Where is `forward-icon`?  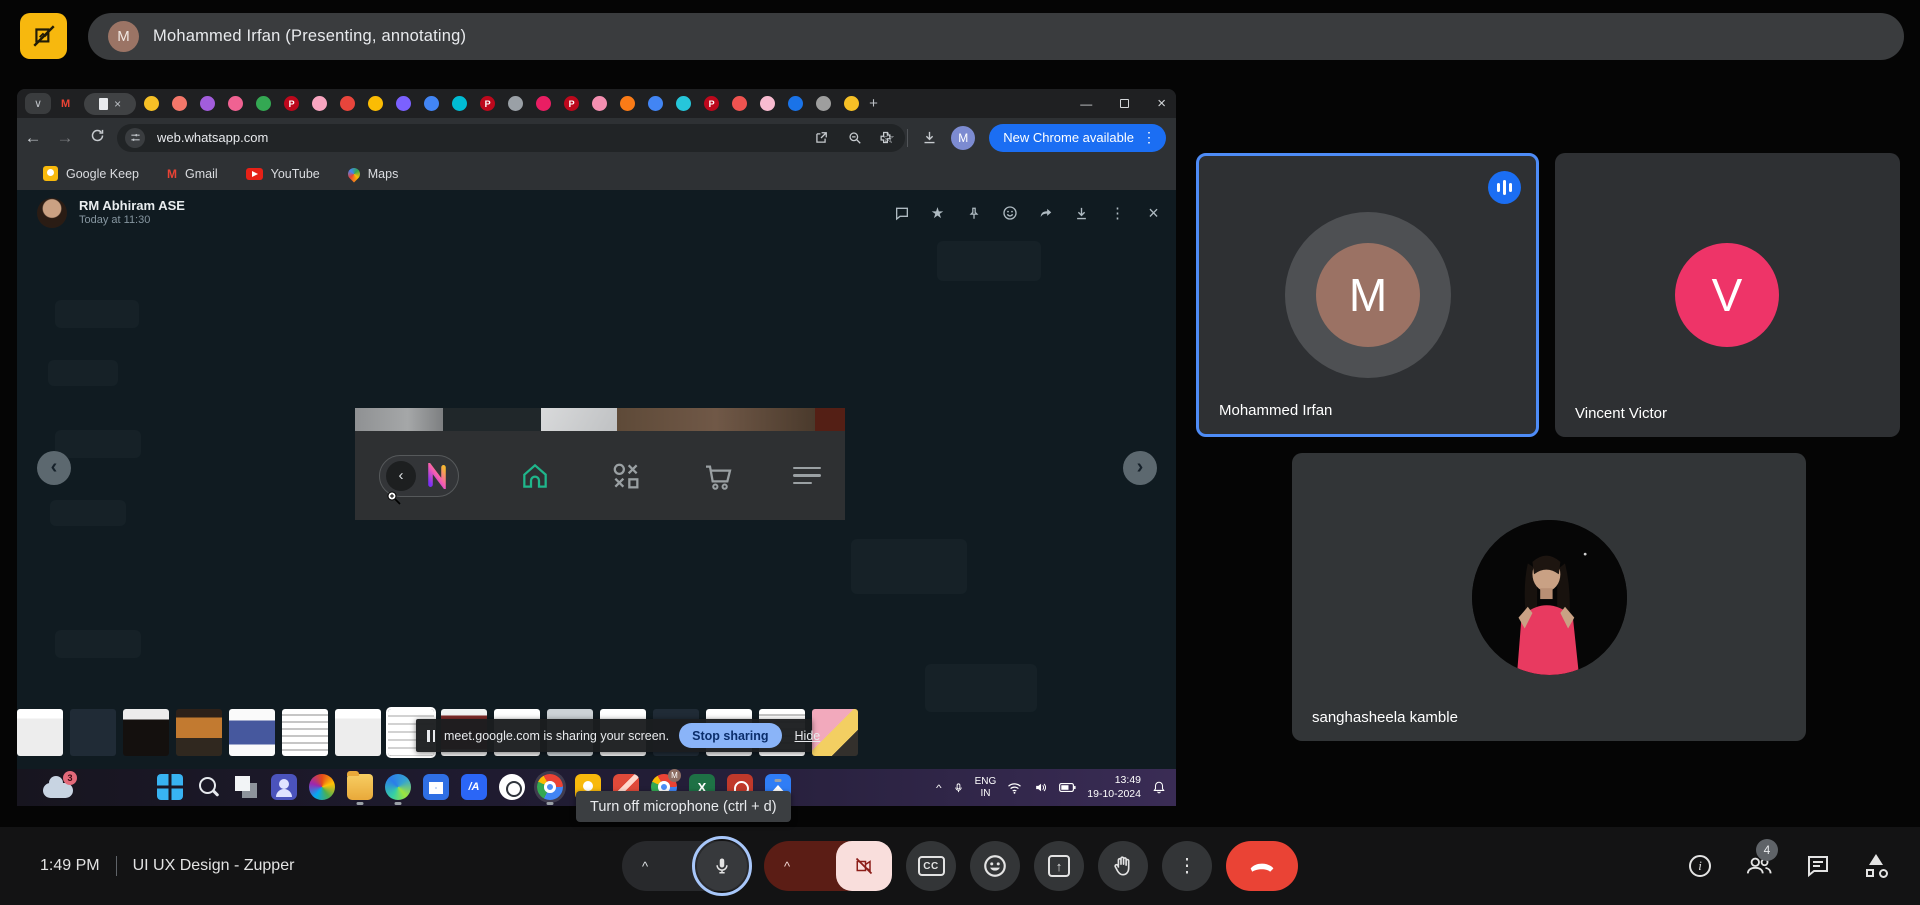
forward-icon is located at coordinates (1045, 213).